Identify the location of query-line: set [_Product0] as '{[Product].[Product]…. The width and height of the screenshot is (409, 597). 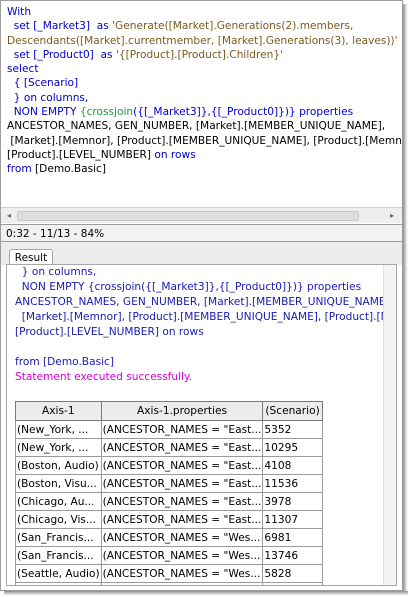
(201, 55).